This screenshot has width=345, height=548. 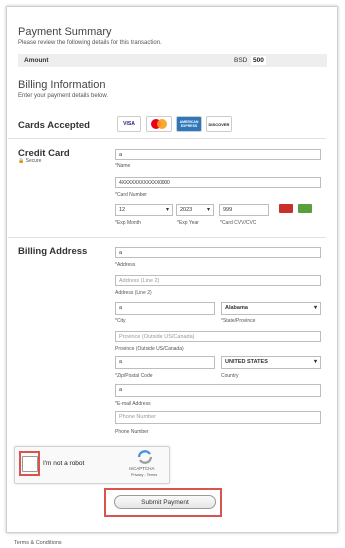 I want to click on amount-label: Amount, so click(x=36, y=60).